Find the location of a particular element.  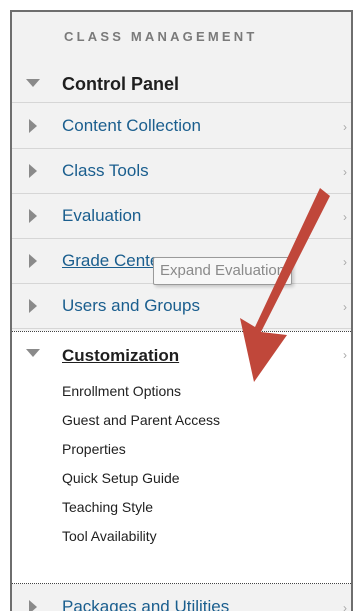

customization-label: Customization is located at coordinates (120, 356).